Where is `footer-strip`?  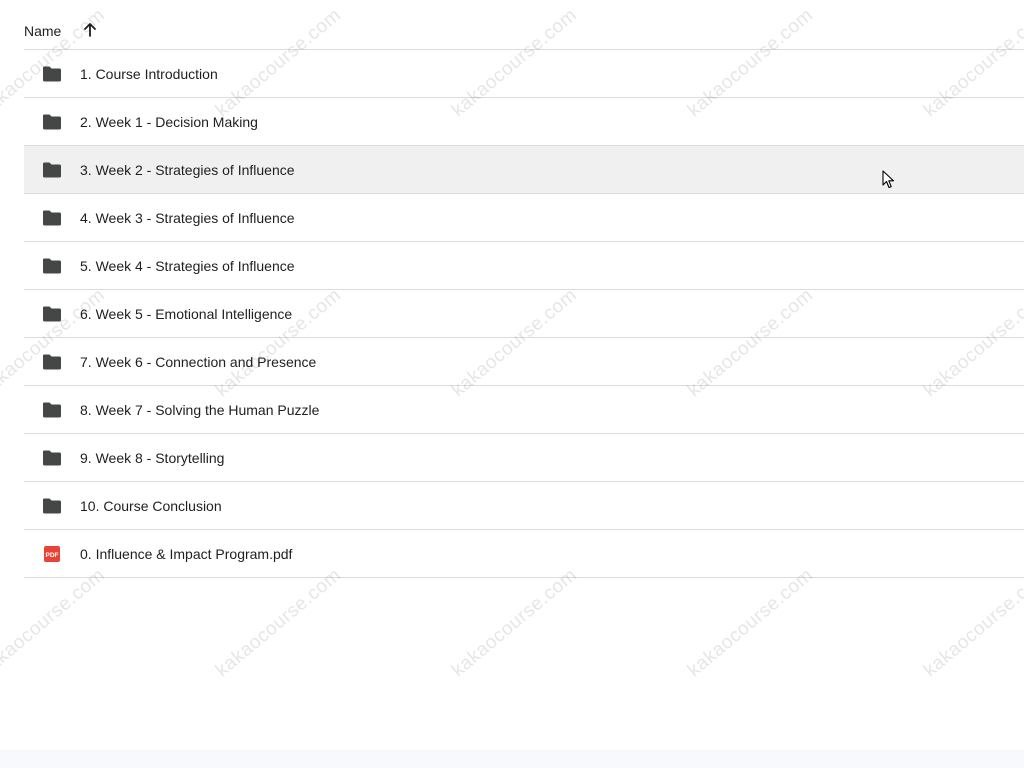
footer-strip is located at coordinates (512, 759).